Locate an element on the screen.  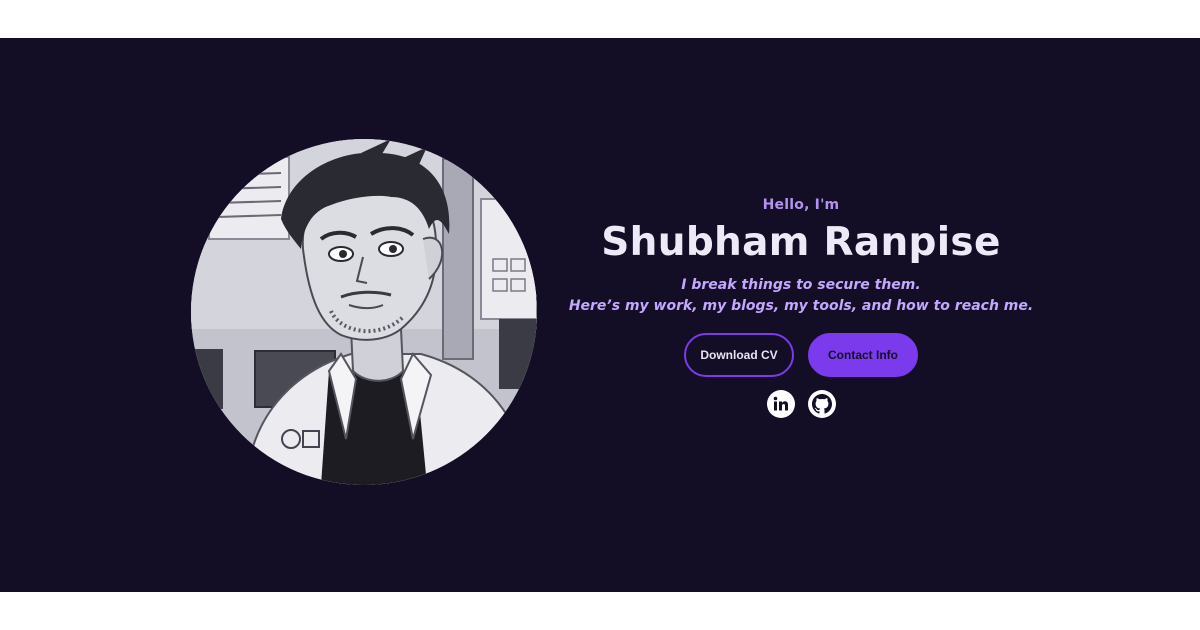
contact-info-button: Contact Info is located at coordinates (863, 355).